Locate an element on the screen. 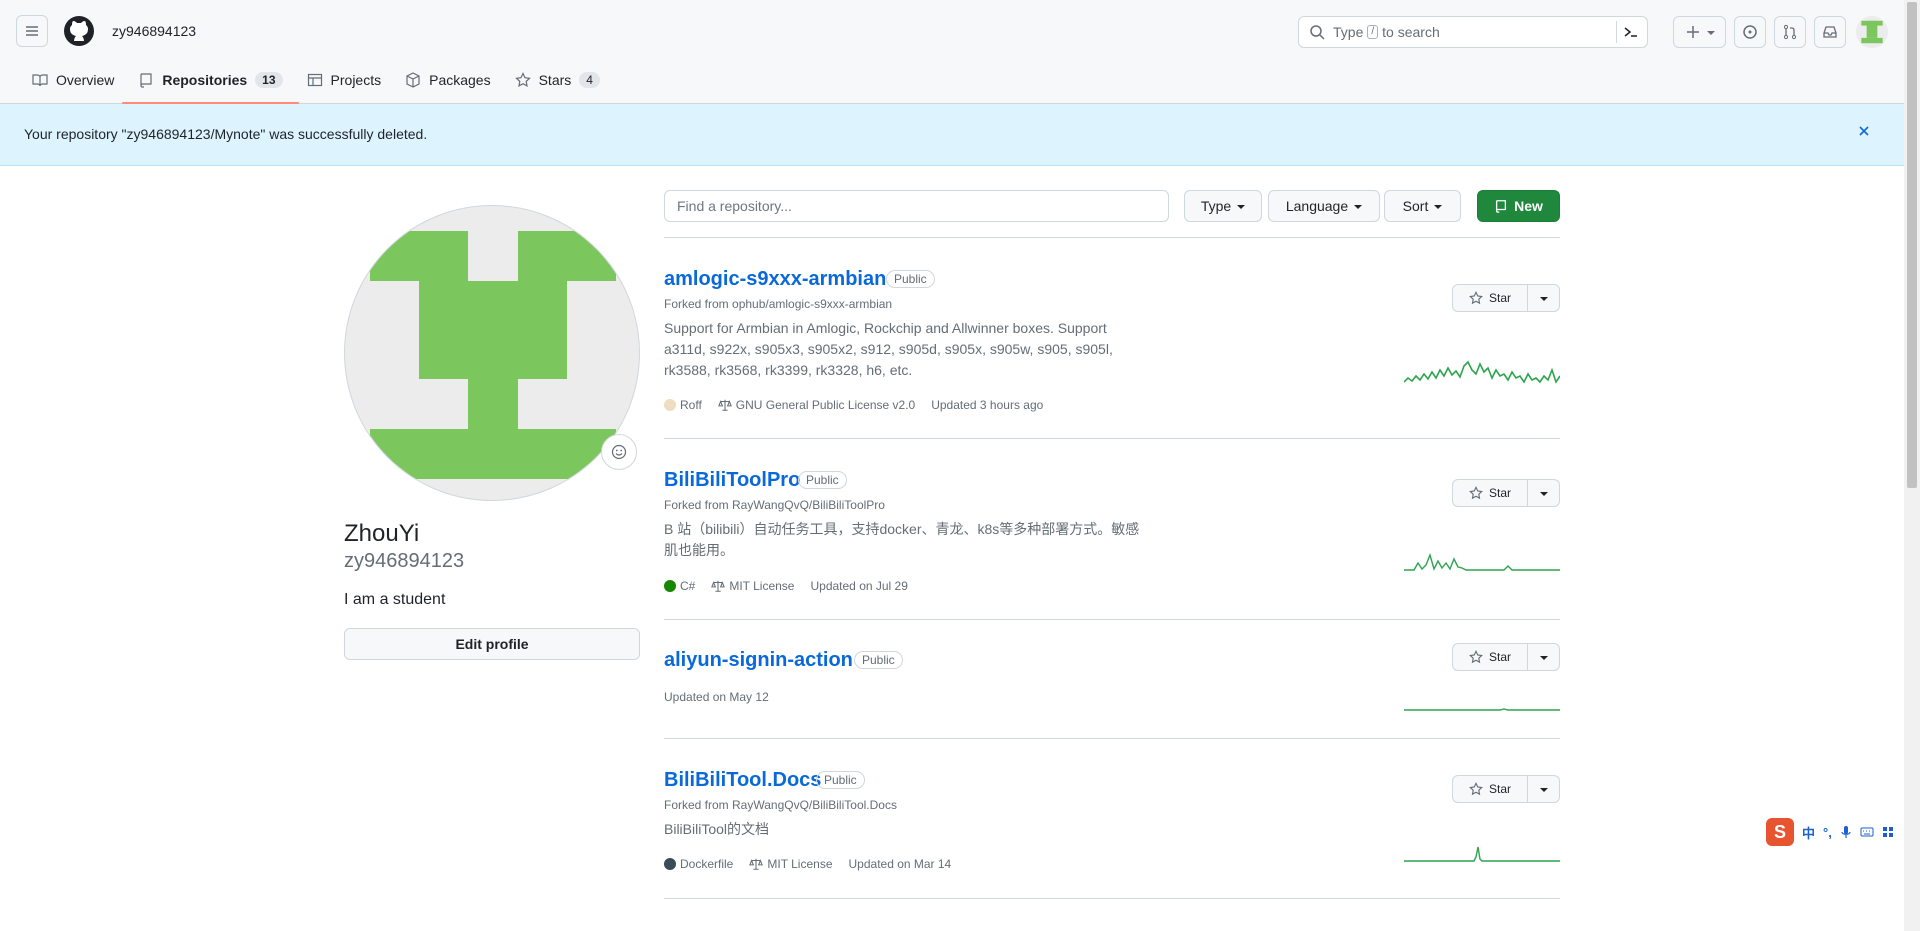 The height and width of the screenshot is (931, 1920). tab-label: Projects is located at coordinates (356, 80).